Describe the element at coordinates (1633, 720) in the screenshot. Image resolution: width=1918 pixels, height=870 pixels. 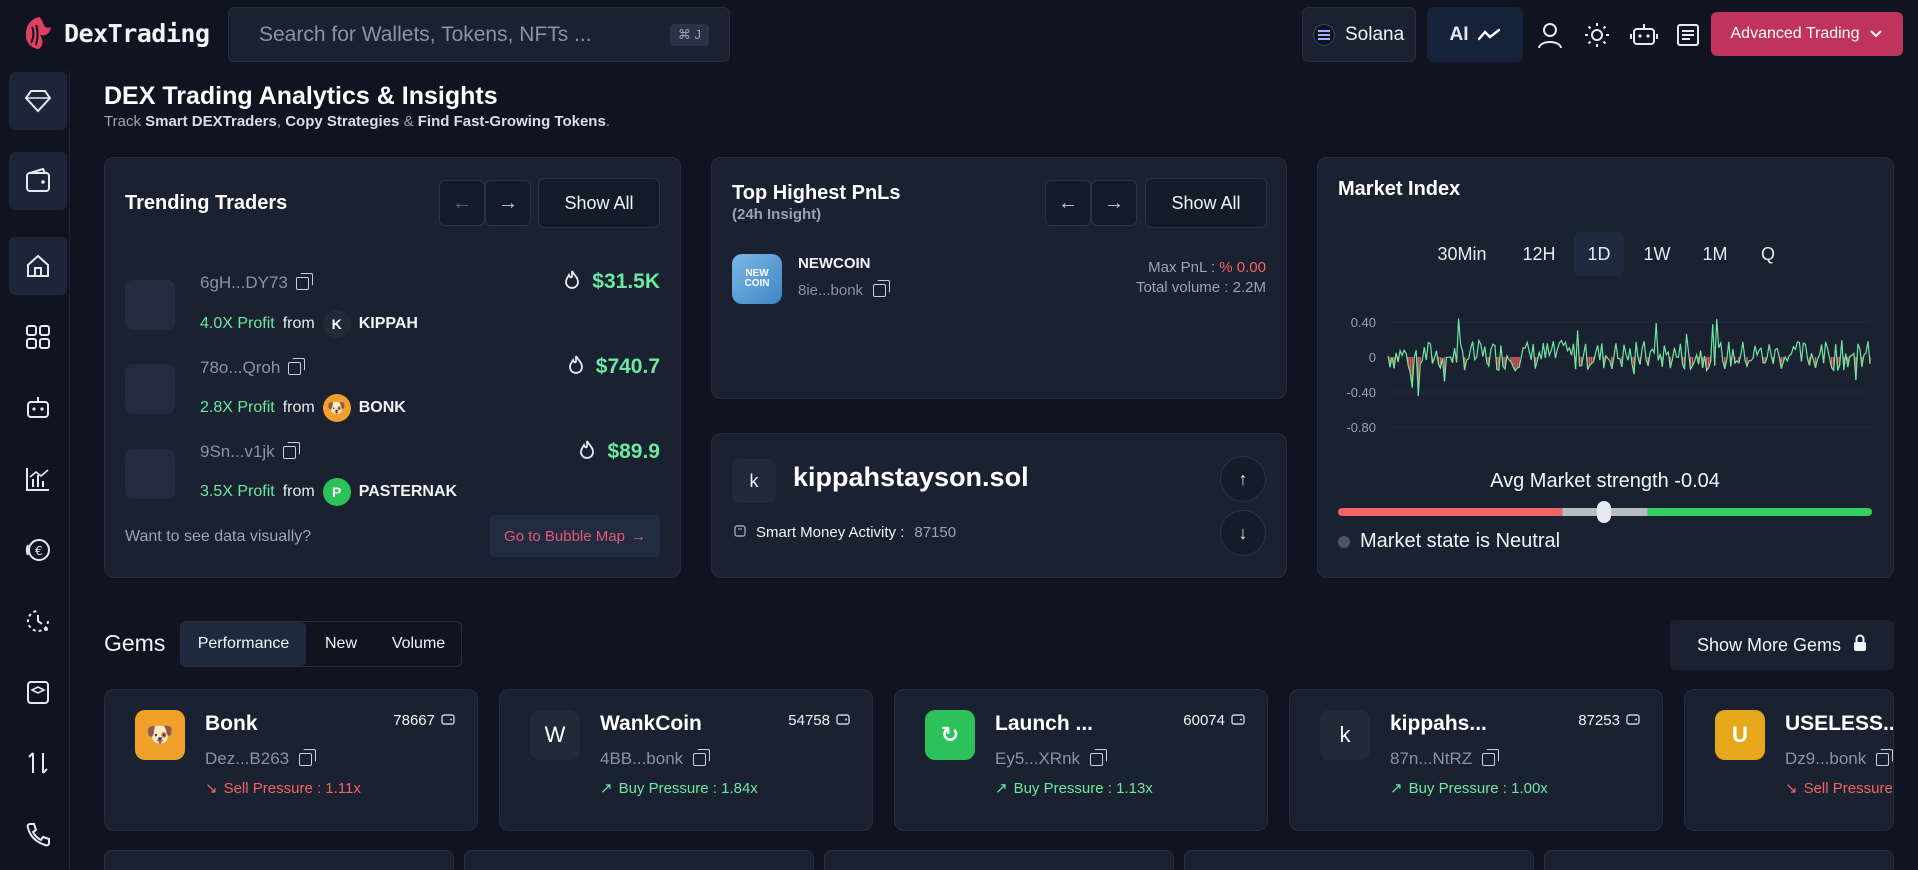
I see `wallet-icon` at that location.